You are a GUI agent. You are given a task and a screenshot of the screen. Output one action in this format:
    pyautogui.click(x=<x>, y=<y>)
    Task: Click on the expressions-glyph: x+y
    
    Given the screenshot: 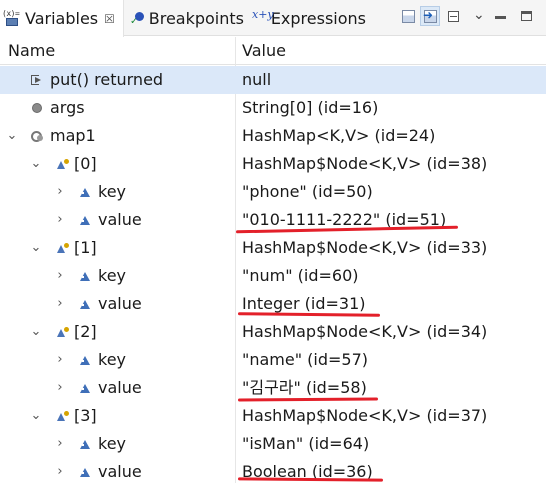 What is the action you would take?
    pyautogui.click(x=263, y=14)
    